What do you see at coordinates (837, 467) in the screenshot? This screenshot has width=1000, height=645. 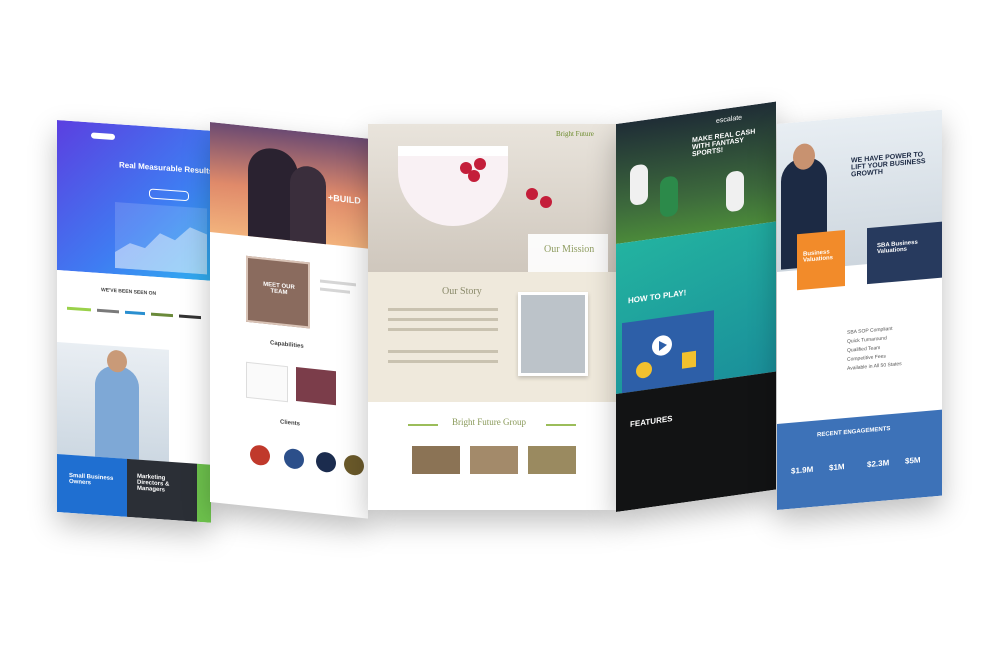 I see `stat-value: $1M` at bounding box center [837, 467].